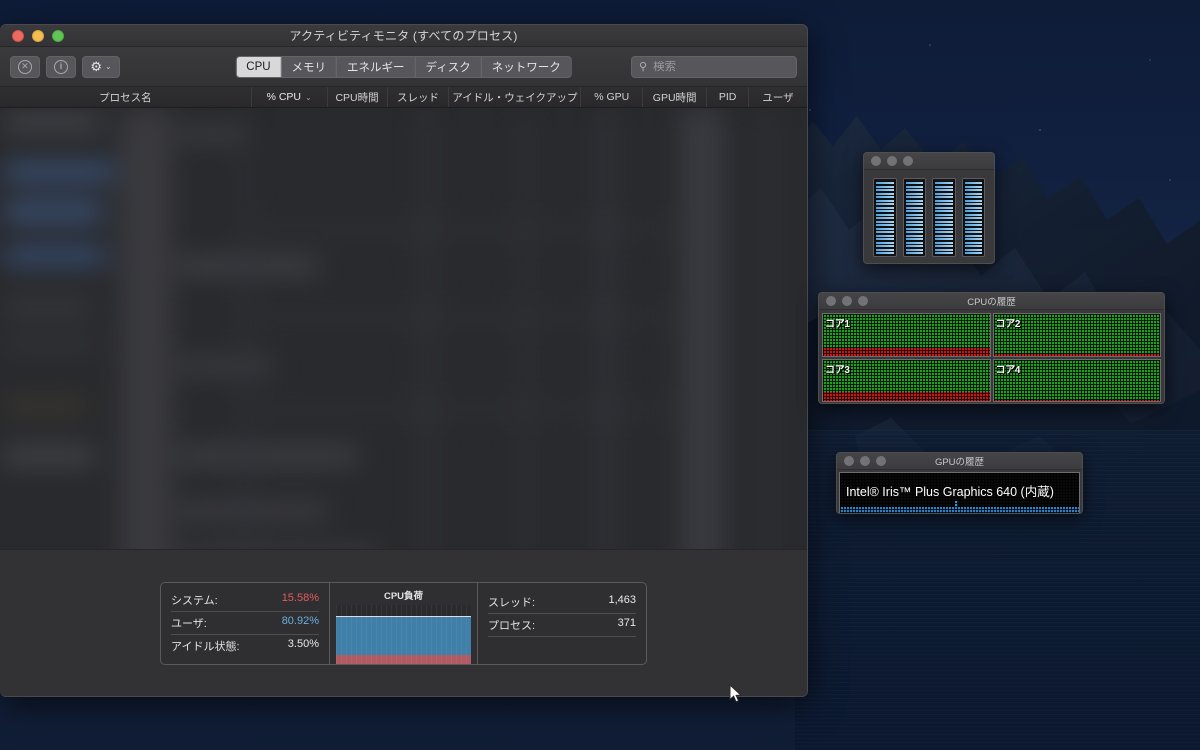  Describe the element at coordinates (728, 97) in the screenshot. I see `column-pid: PID` at that location.